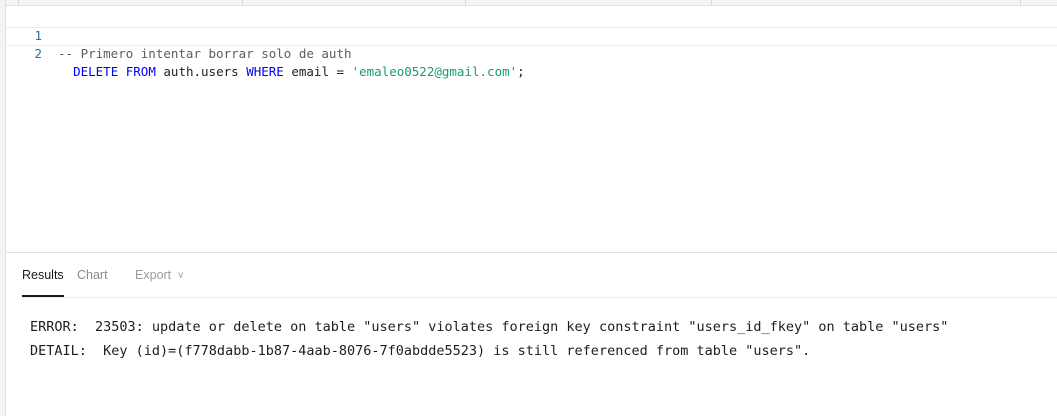  I want to click on sql-comment: -- Primero intentar borrar solo de auth, so click(205, 53).